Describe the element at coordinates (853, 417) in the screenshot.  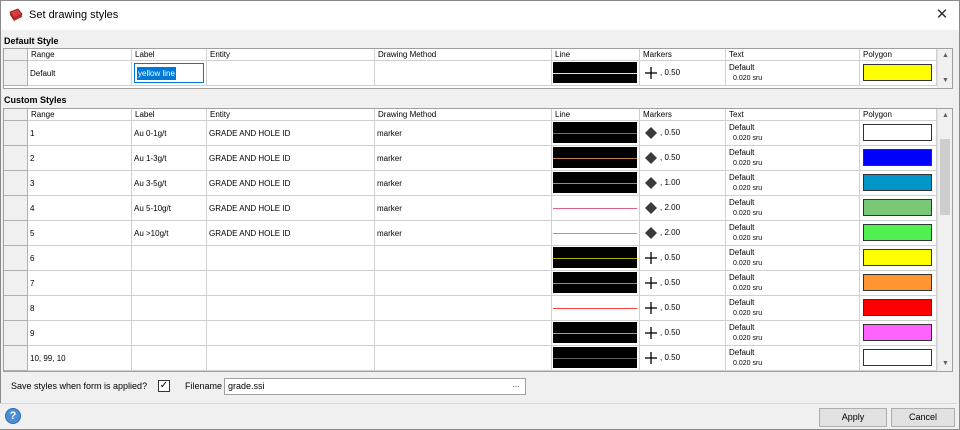
I see `apply-button: Apply` at that location.